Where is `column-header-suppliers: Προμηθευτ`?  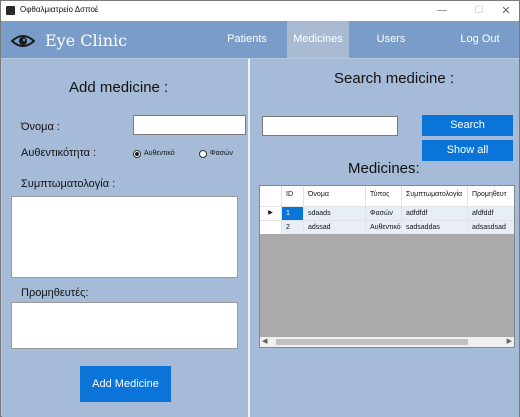
column-header-suppliers: Προμηθευτ is located at coordinates (491, 196).